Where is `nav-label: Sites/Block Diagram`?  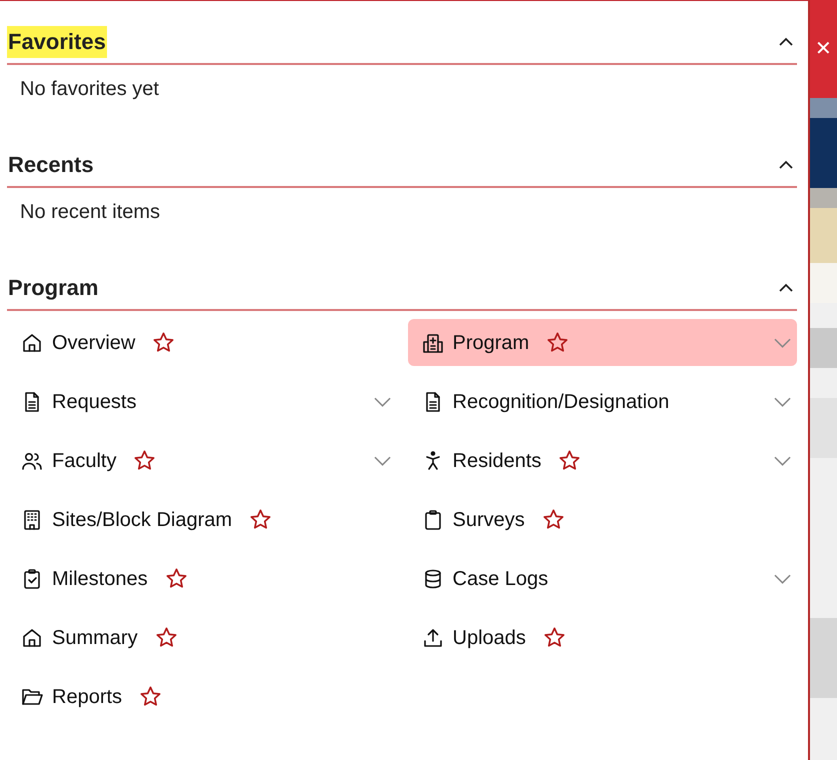
nav-label: Sites/Block Diagram is located at coordinates (142, 520).